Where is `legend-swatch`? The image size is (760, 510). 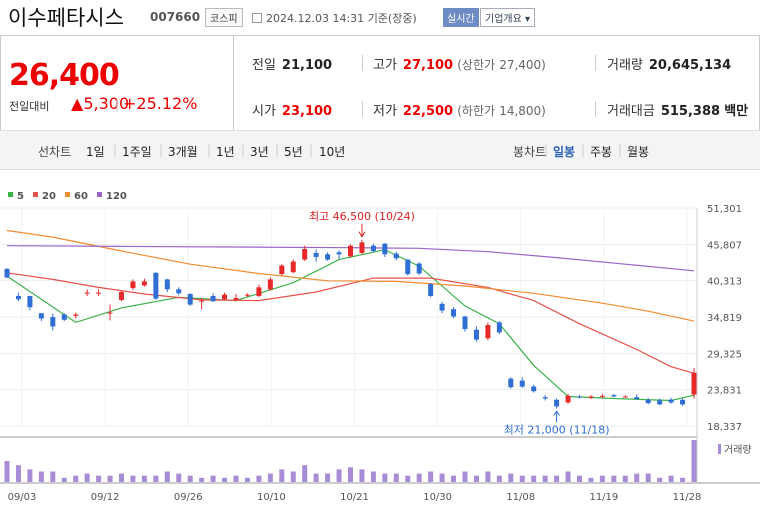
legend-swatch is located at coordinates (10, 194).